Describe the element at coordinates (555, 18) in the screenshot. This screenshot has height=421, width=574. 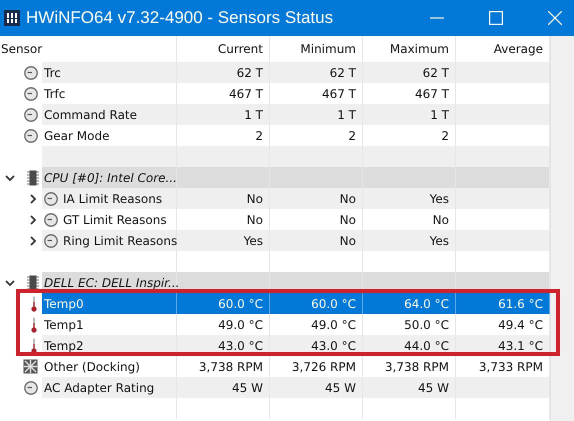
I see `close-icon` at that location.